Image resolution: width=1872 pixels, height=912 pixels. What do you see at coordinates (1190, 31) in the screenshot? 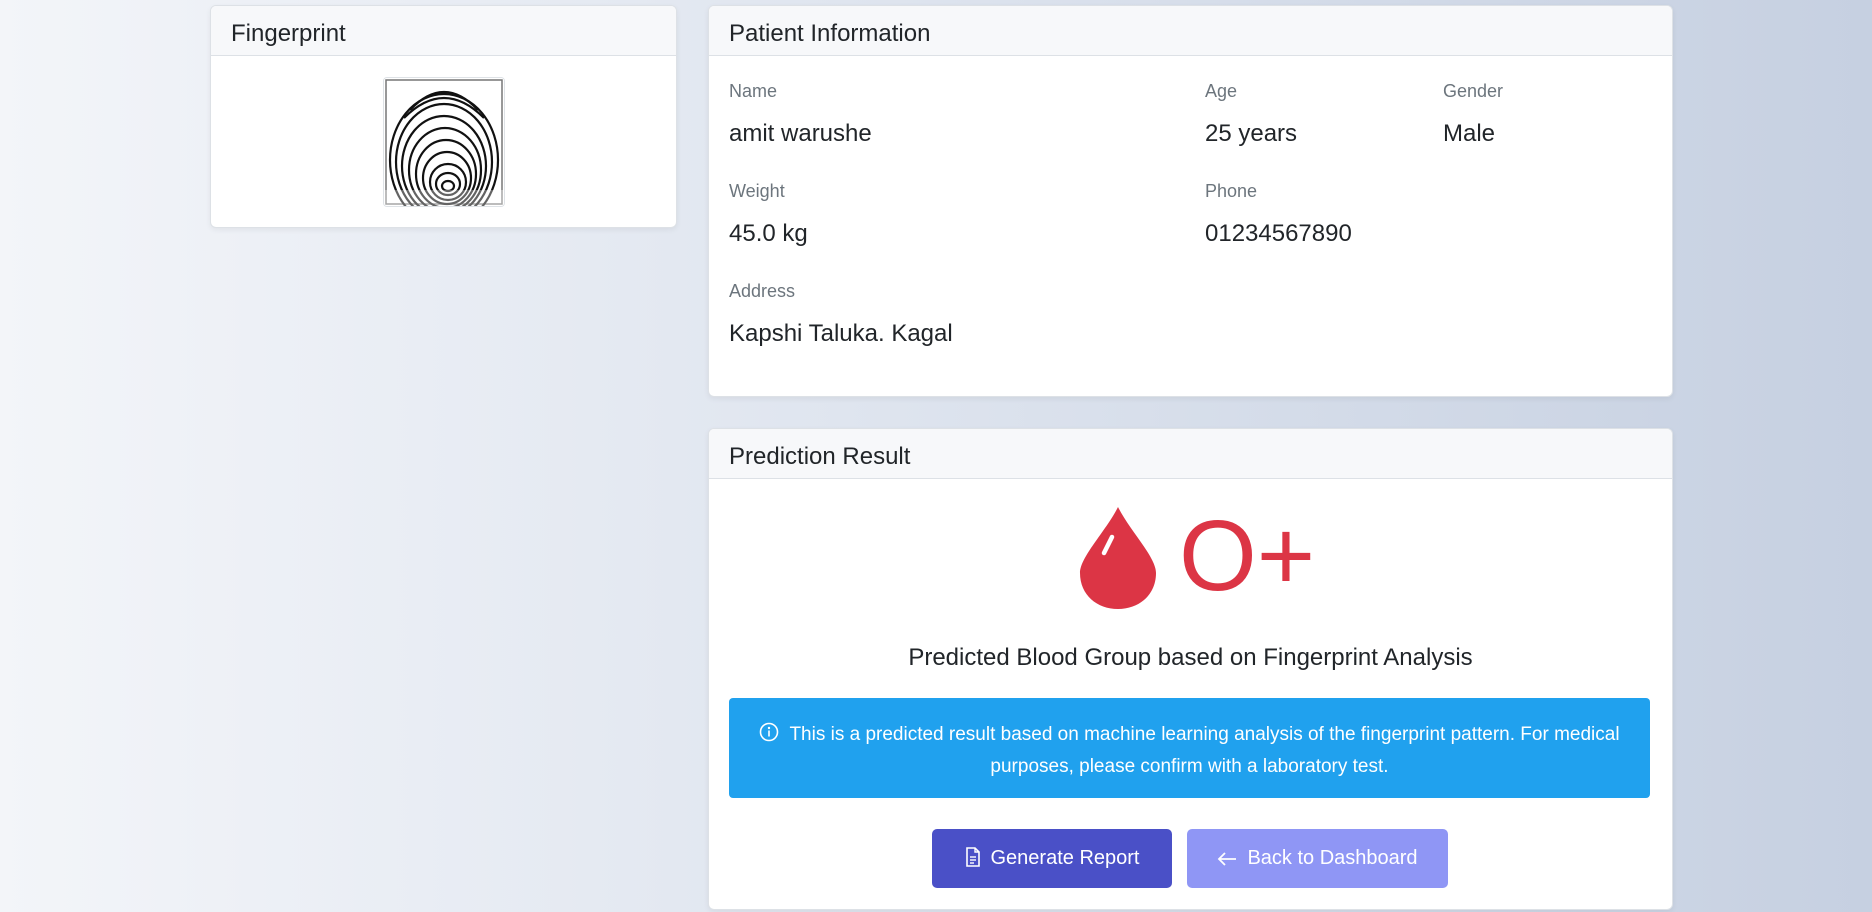
I see `patient-info-header: Patient Information` at bounding box center [1190, 31].